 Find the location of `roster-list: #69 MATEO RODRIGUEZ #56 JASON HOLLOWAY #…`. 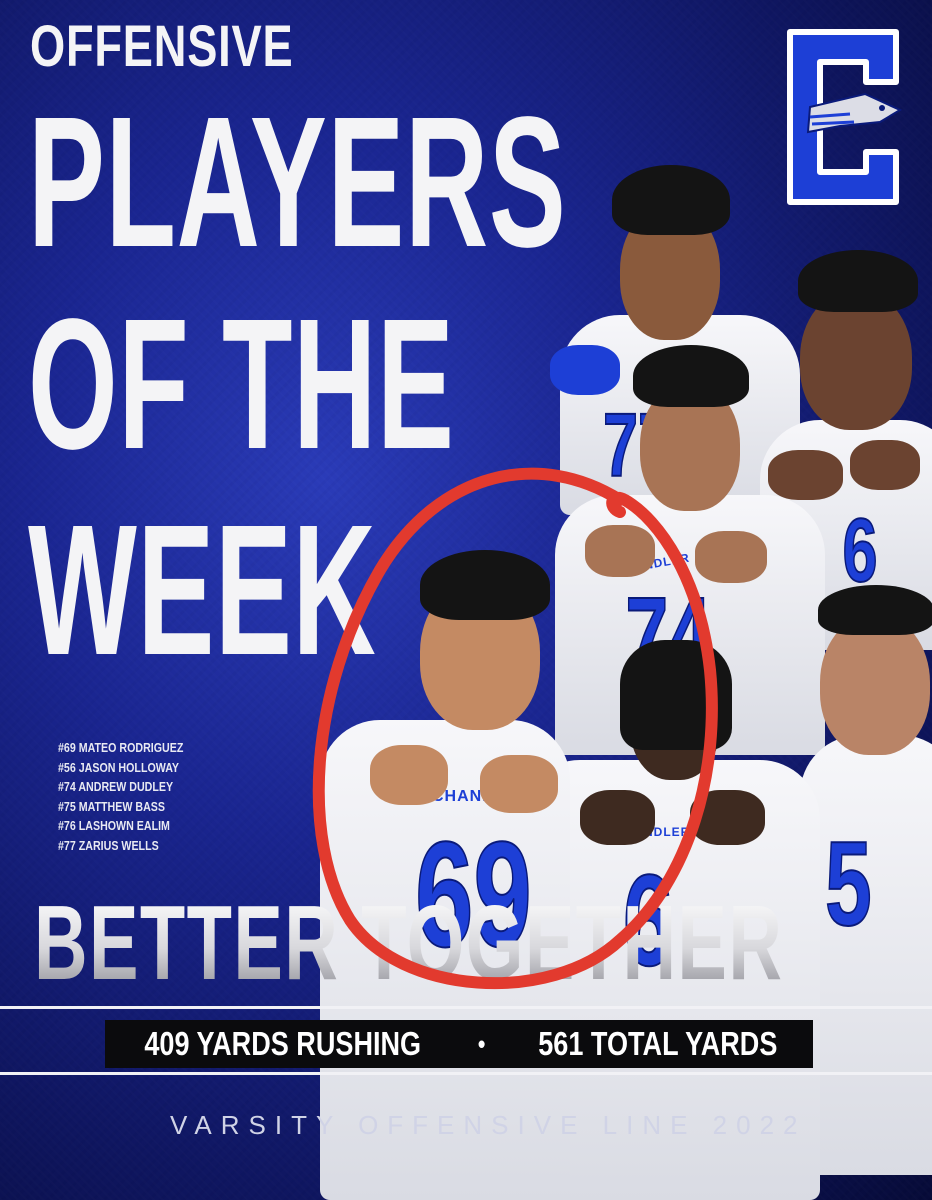

roster-list: #69 MATEO RODRIGUEZ #56 JASON HOLLOWAY #… is located at coordinates (134, 796).